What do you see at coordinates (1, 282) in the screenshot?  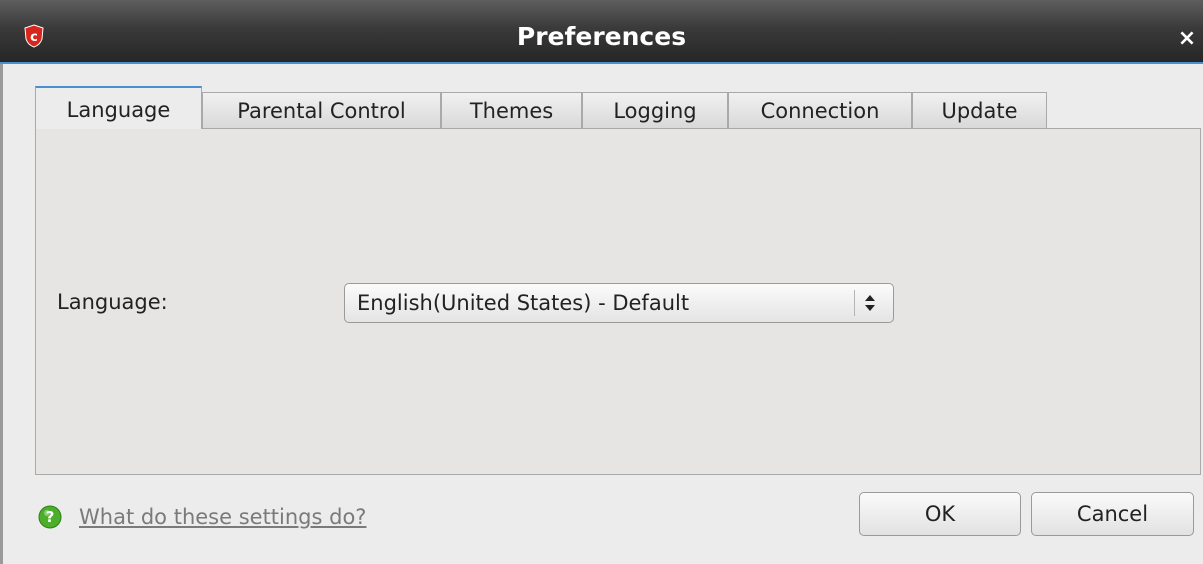 I see `window-left-edge` at bounding box center [1, 282].